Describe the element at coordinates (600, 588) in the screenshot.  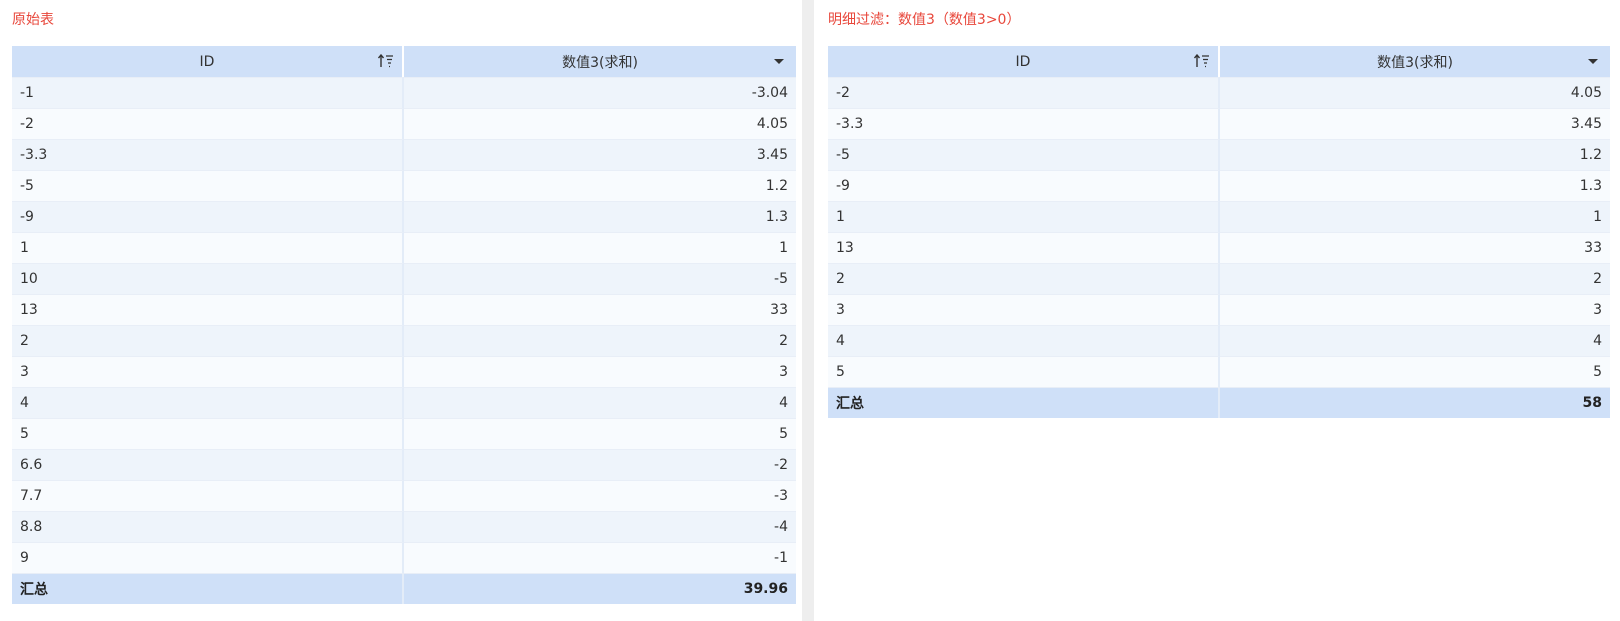
I see `total-value: 39.96` at that location.